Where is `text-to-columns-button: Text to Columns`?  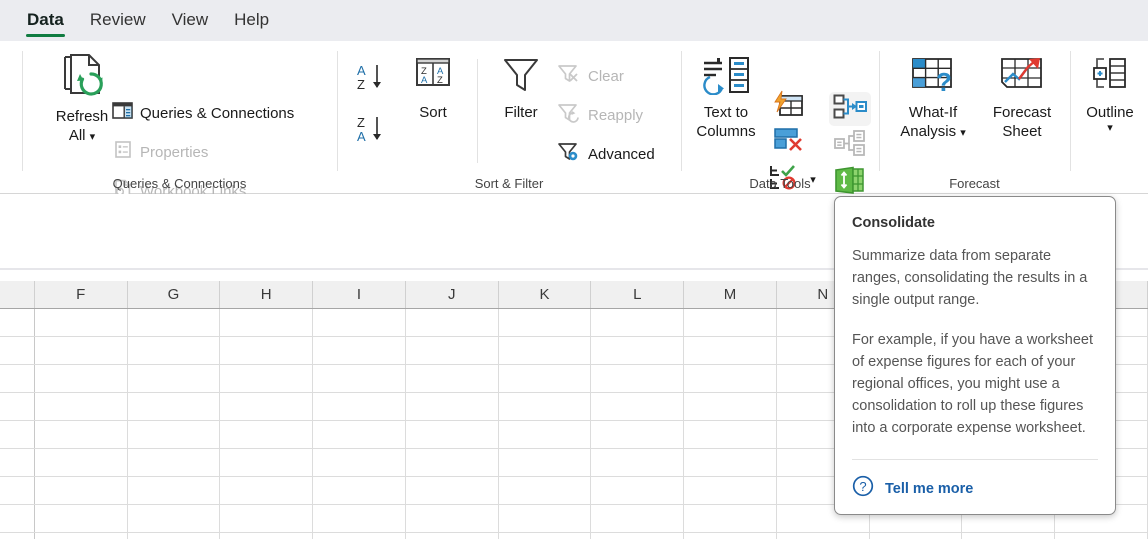
text-to-columns-button: Text to Columns is located at coordinates (726, 98).